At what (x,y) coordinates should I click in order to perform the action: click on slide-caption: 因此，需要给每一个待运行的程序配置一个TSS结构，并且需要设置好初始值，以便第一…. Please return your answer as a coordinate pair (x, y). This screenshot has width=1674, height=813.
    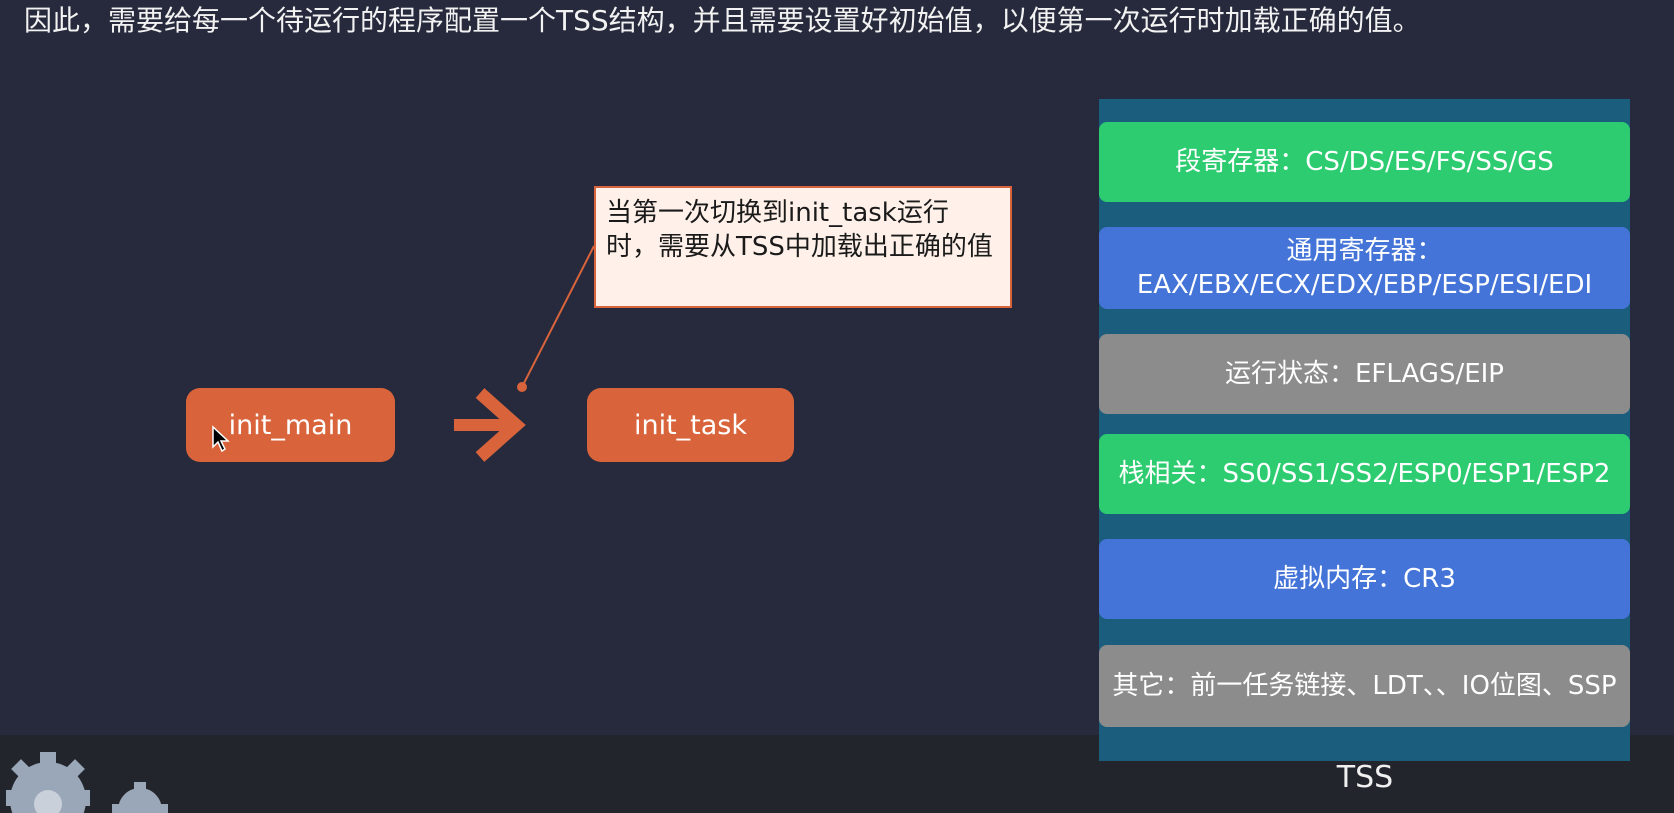
    Looking at the image, I should click on (722, 20).